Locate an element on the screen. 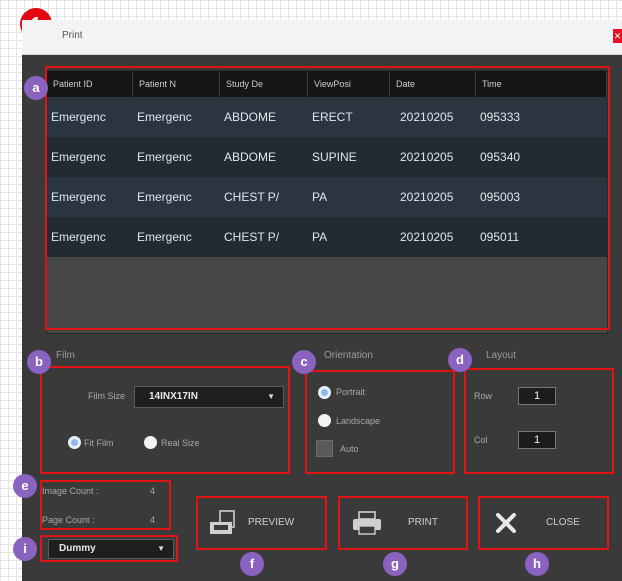 This screenshot has width=622, height=581. orientation-section-title: Orientation is located at coordinates (348, 355).